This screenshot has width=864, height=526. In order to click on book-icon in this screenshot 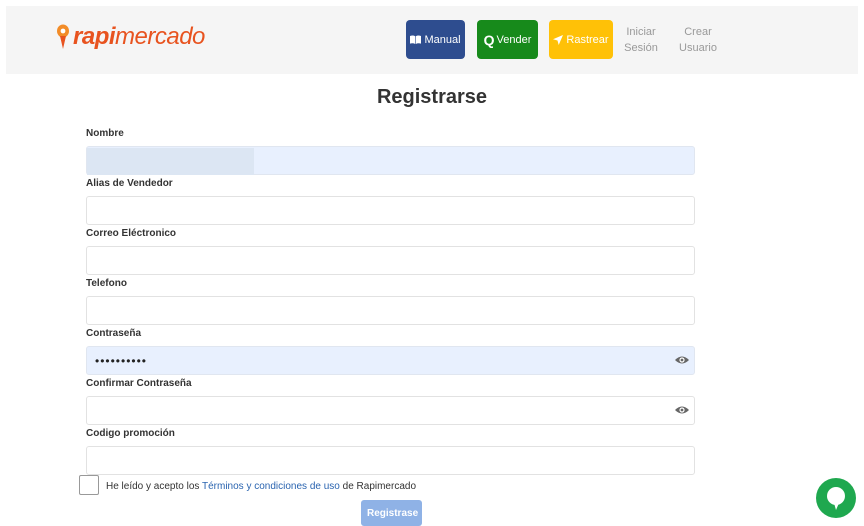, I will do `click(416, 39)`.